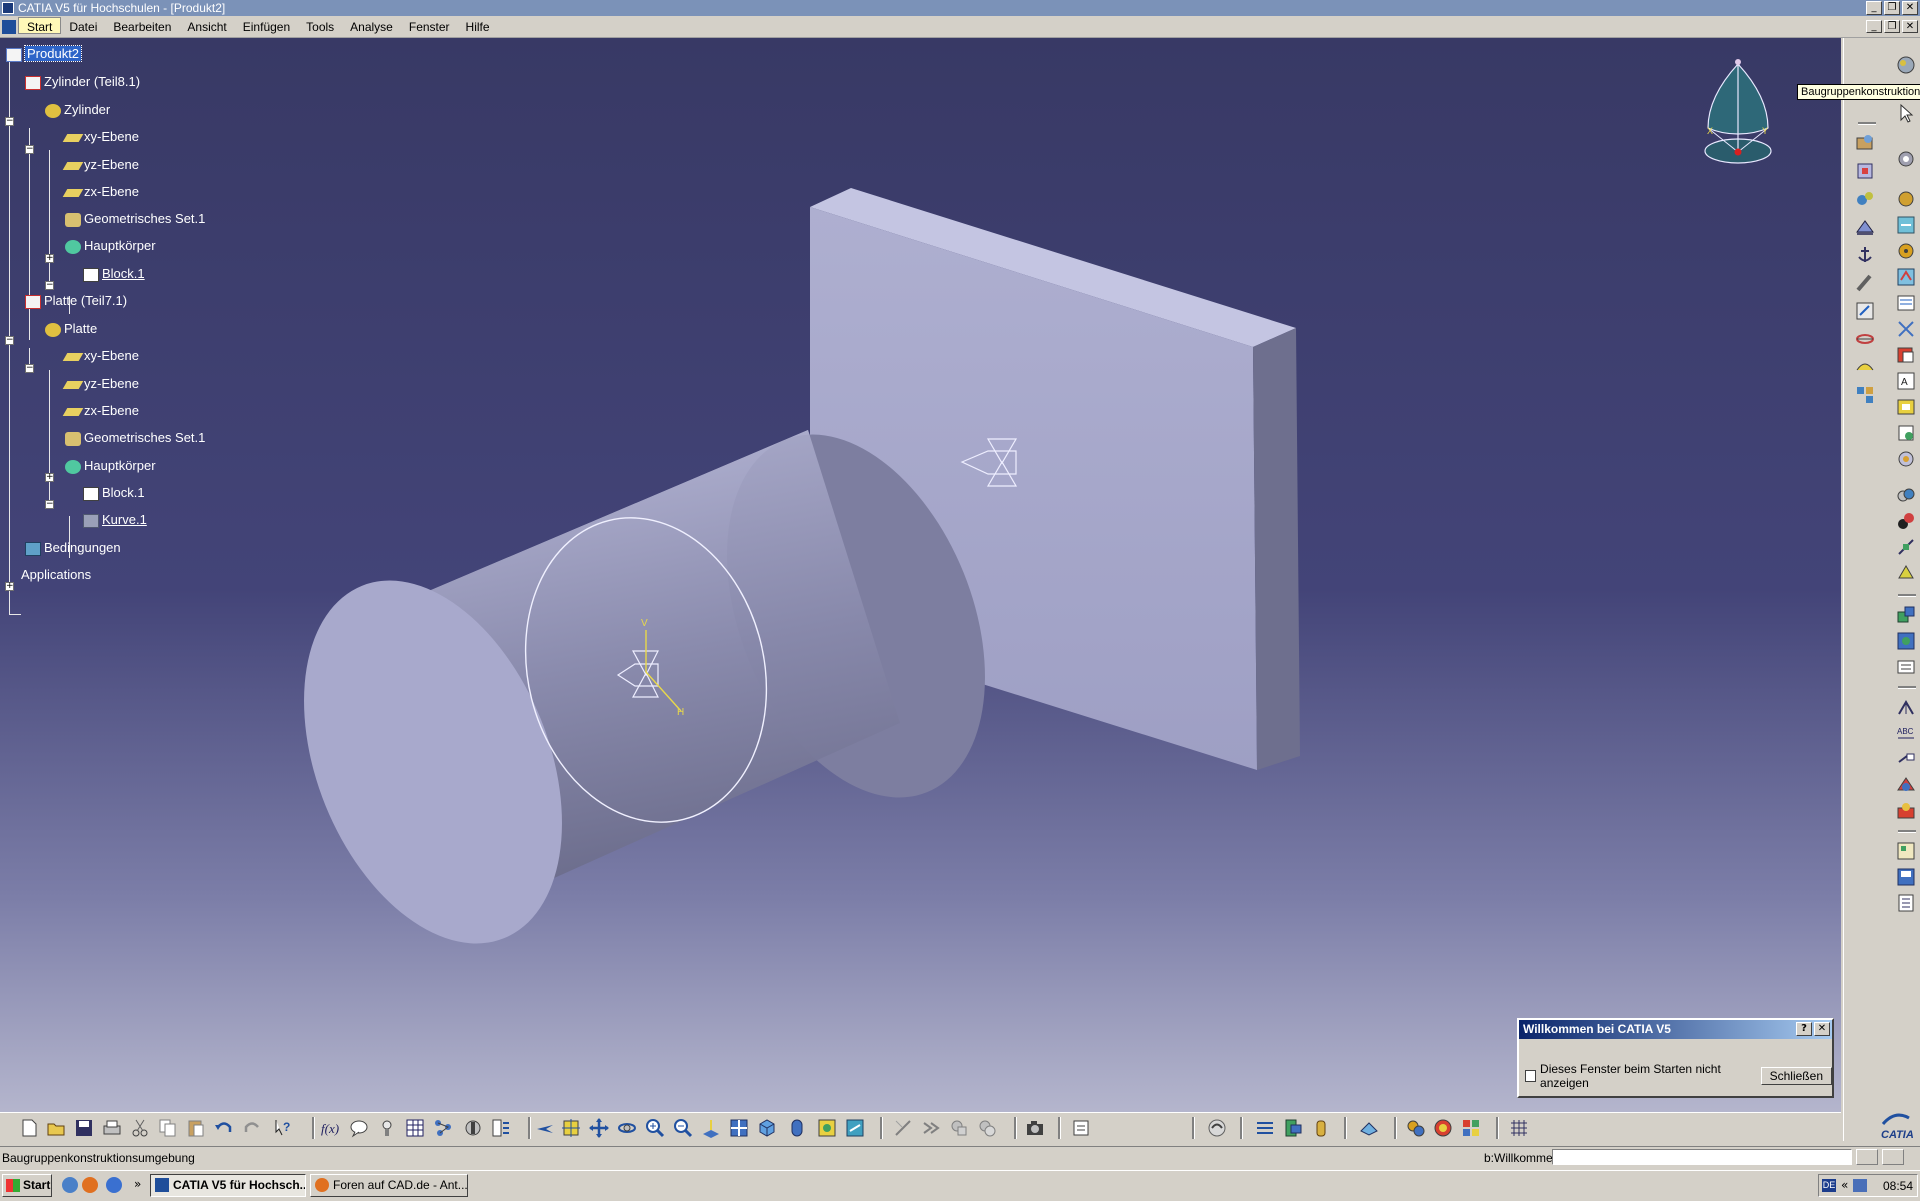 Image resolution: width=1920 pixels, height=1201 pixels. Describe the element at coordinates (283, 1128) in the screenshot. I see `whats-this-icon: ?` at that location.